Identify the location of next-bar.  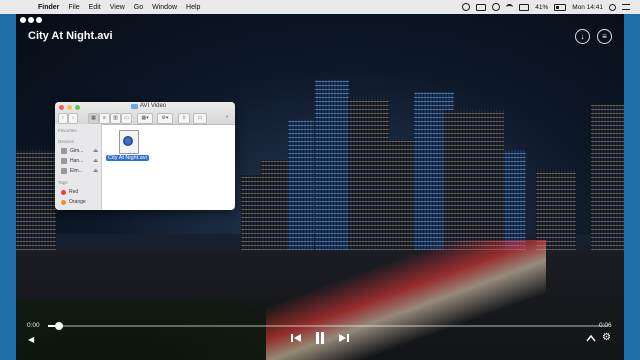
(348, 338).